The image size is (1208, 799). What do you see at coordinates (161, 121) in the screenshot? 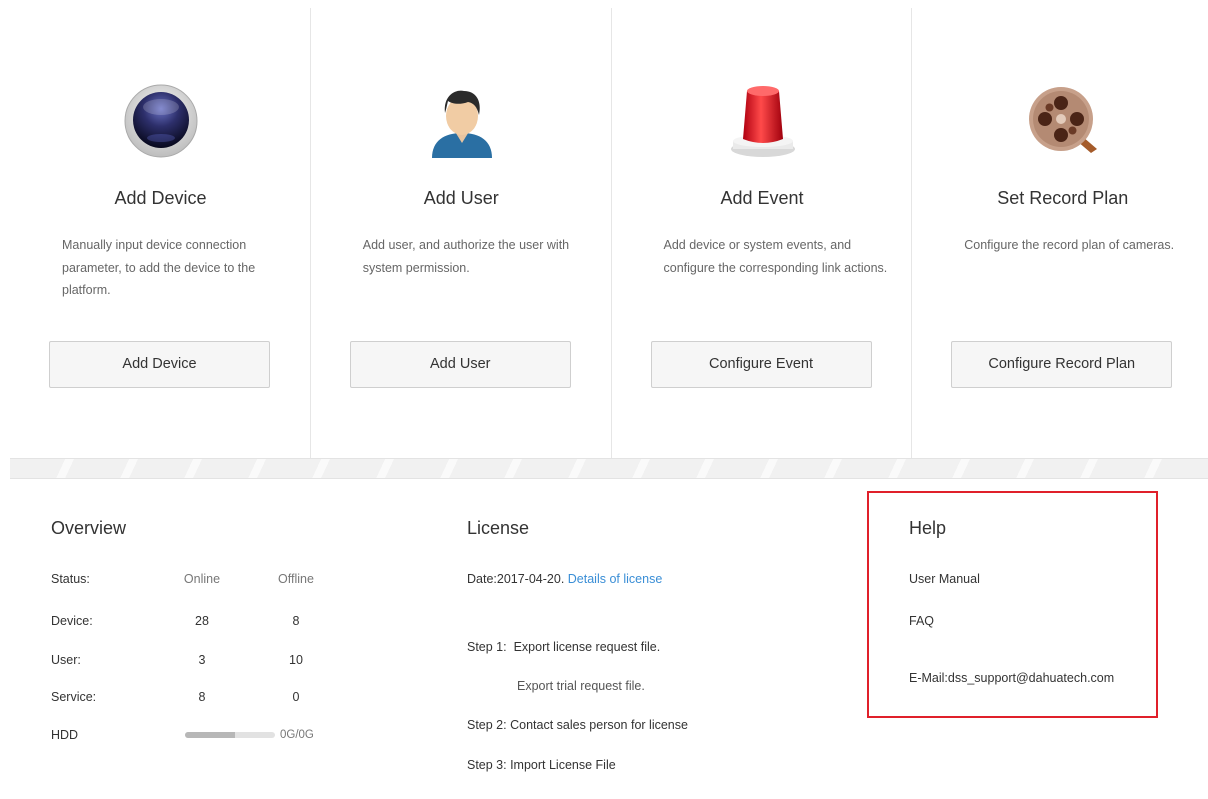
I see `camera-lens-icon` at bounding box center [161, 121].